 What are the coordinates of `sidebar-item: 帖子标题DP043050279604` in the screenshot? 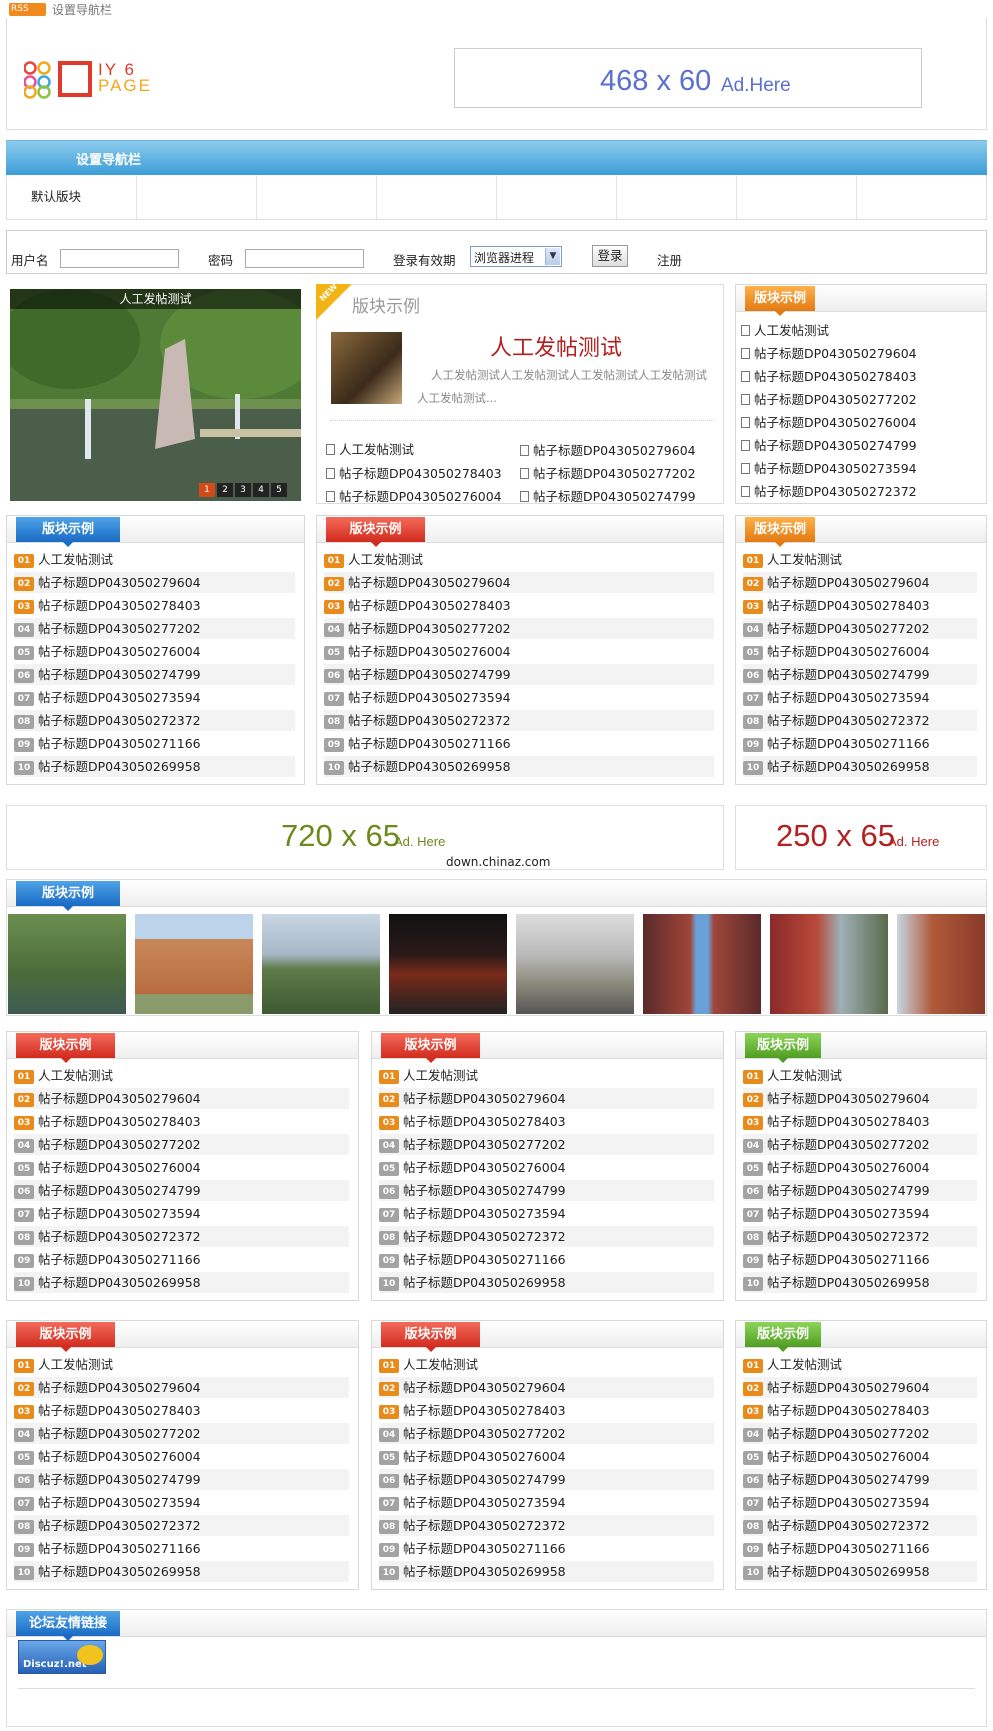 It's located at (829, 352).